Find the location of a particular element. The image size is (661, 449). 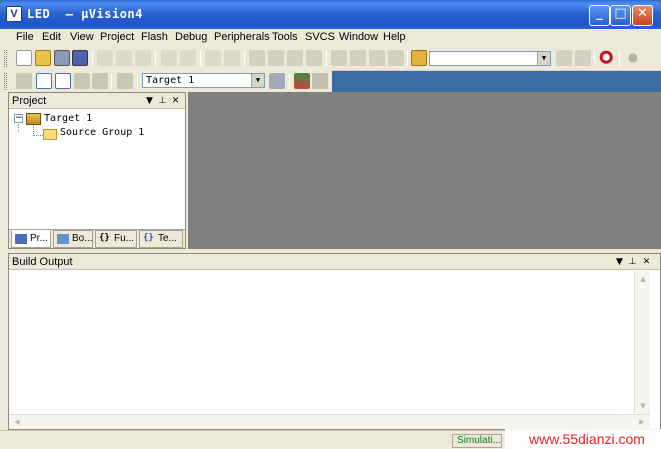

save-all-icon is located at coordinates (80, 58).